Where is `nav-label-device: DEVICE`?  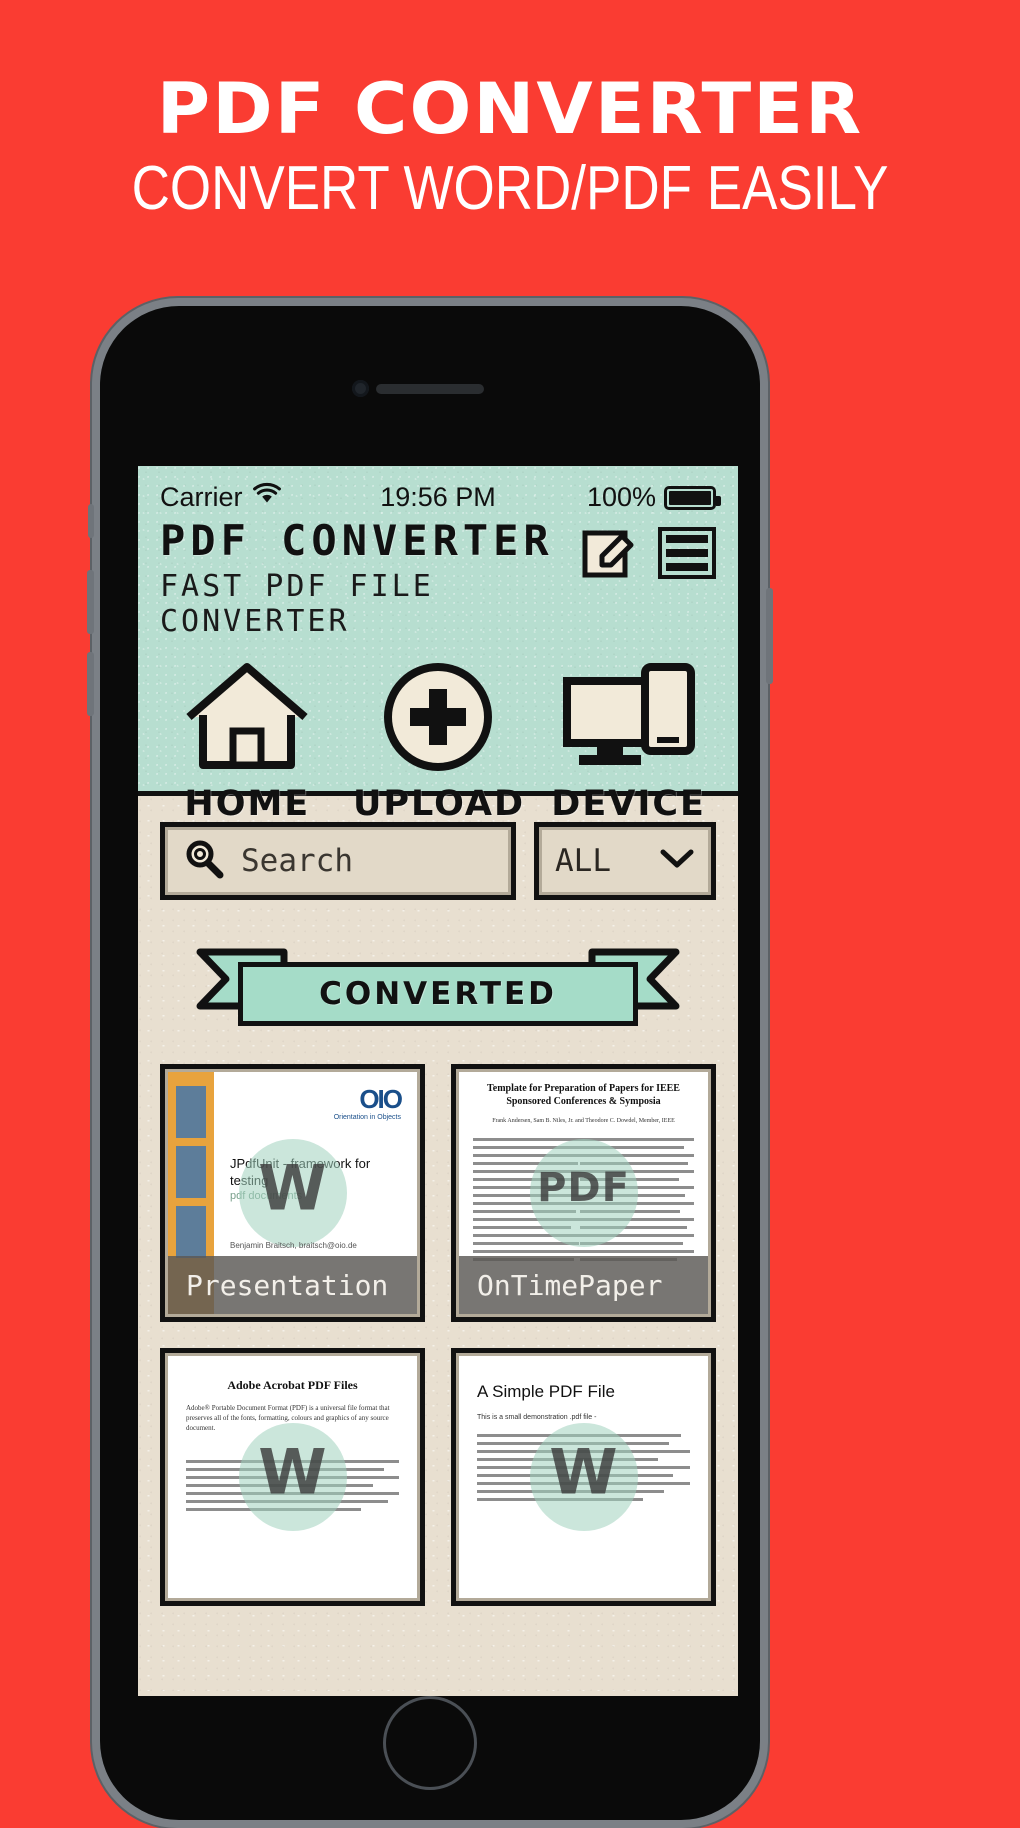
nav-label-device: DEVICE is located at coordinates (628, 804).